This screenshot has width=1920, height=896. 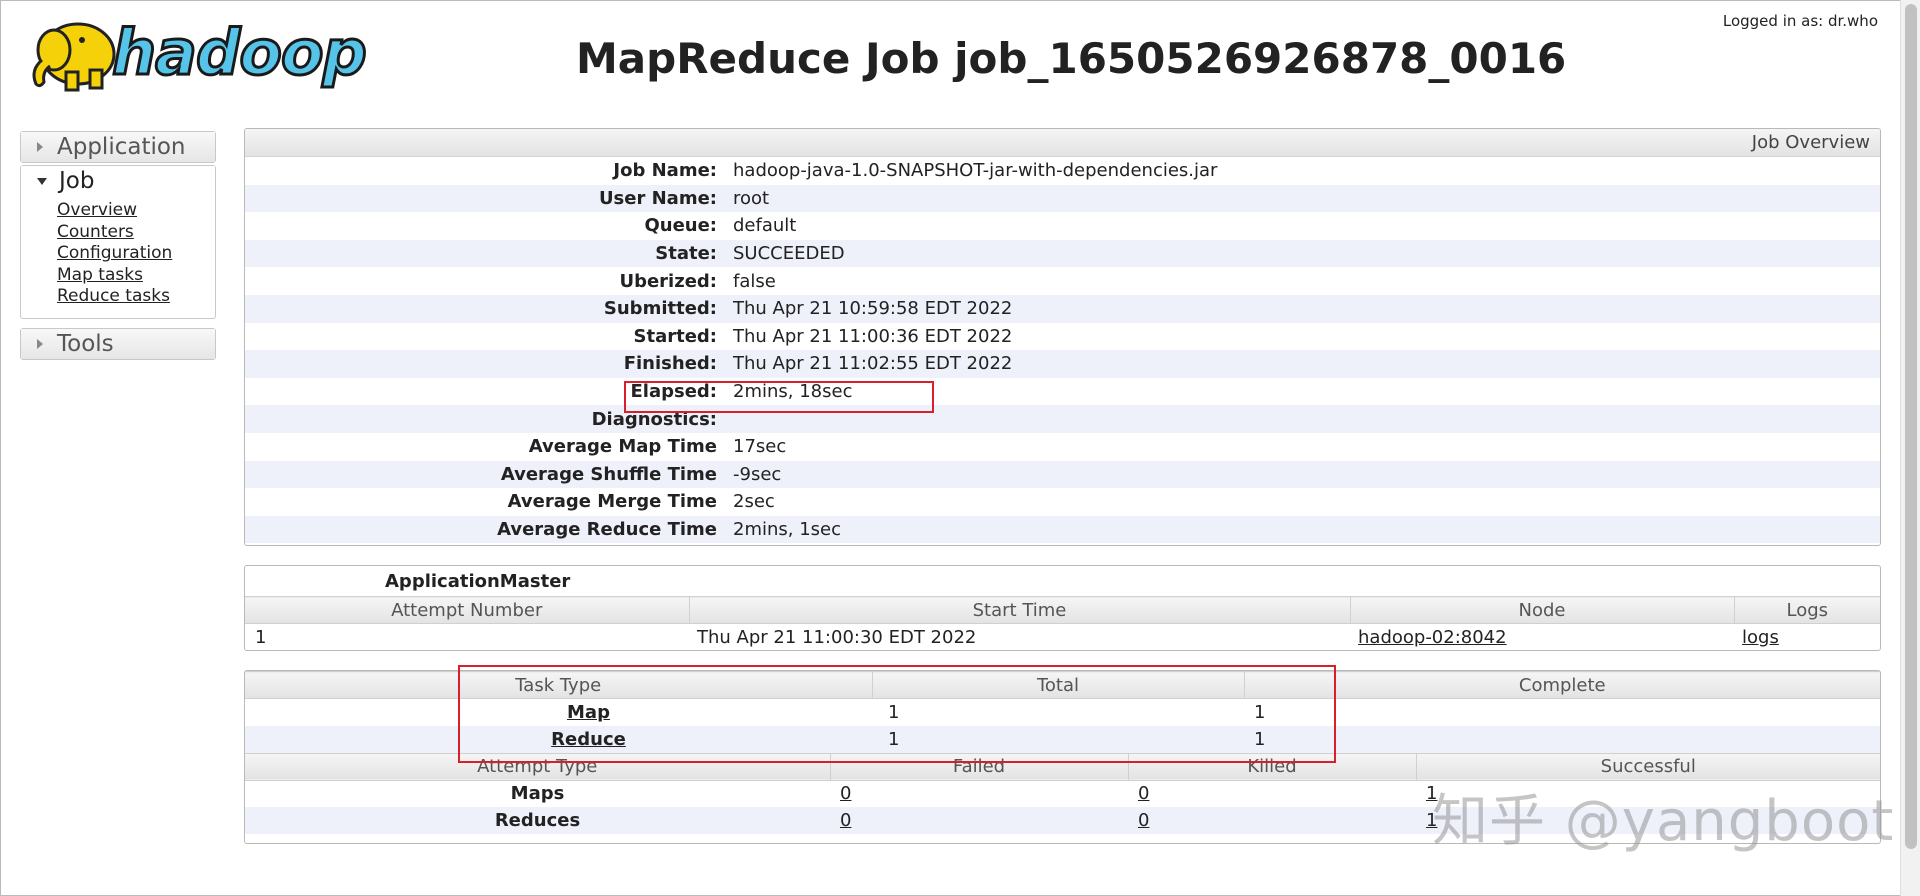 What do you see at coordinates (588, 739) in the screenshot?
I see `reduce-tasks-link: Reduce` at bounding box center [588, 739].